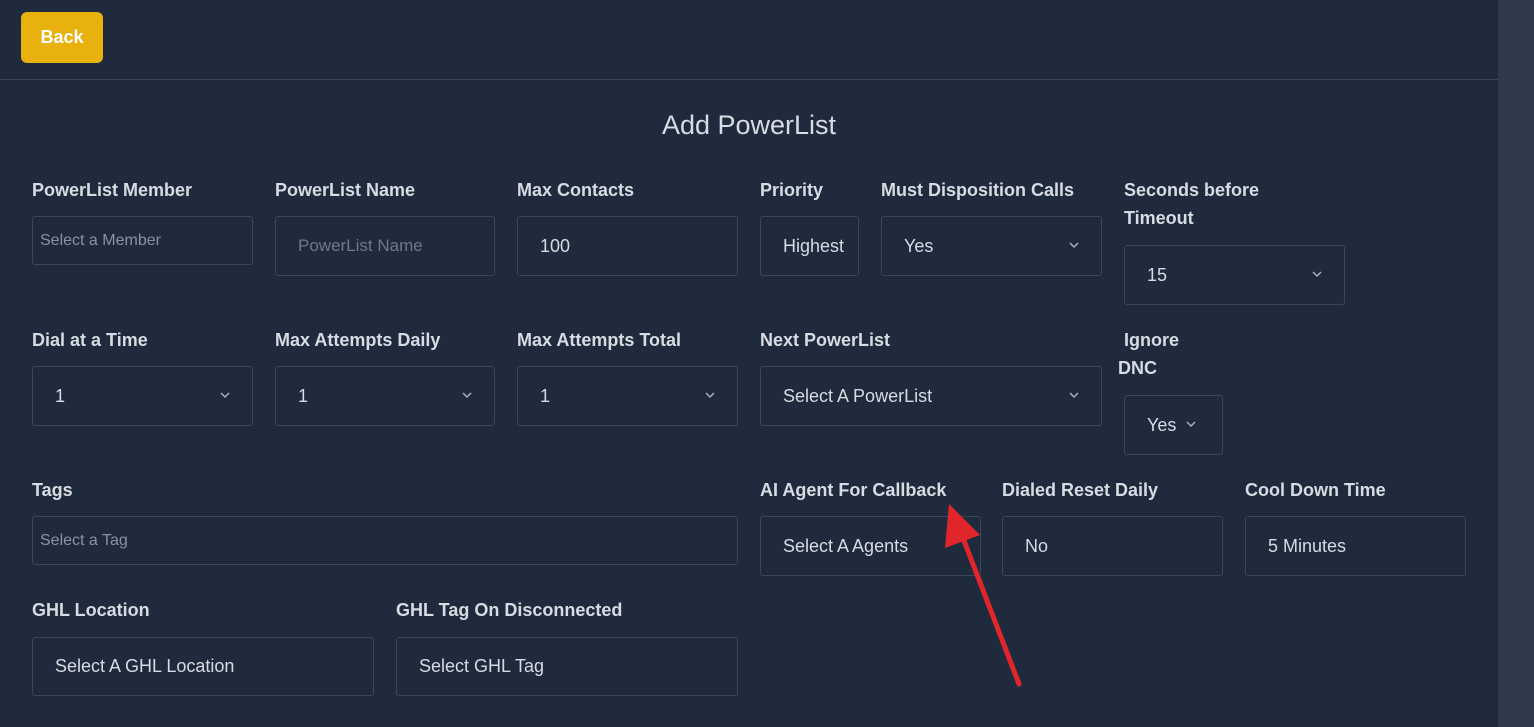  I want to click on ghl-tag-label: GHL Tag On Disconnected, so click(509, 610).